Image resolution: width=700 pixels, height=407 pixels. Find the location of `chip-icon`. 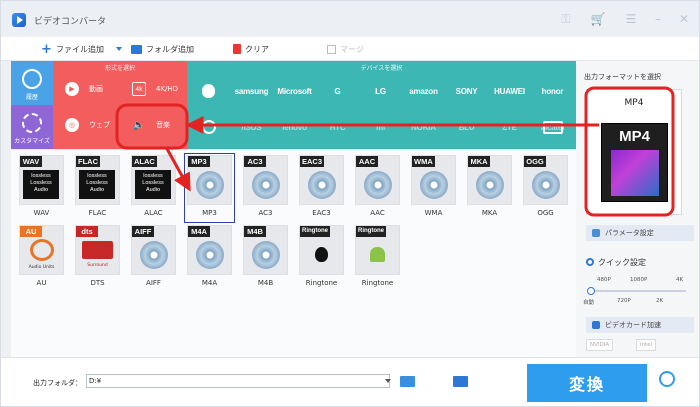

chip-icon is located at coordinates (596, 325).